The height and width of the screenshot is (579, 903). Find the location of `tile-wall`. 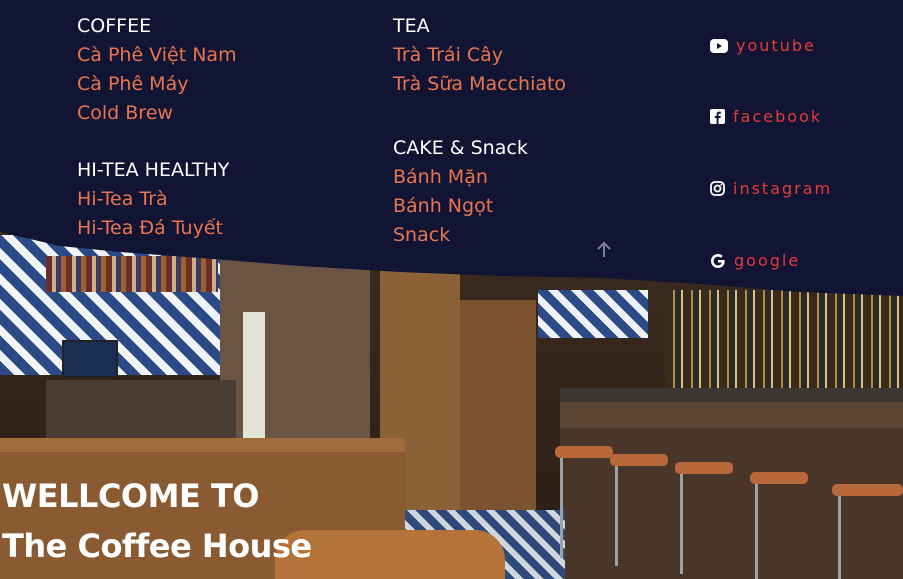

tile-wall is located at coordinates (593, 314).